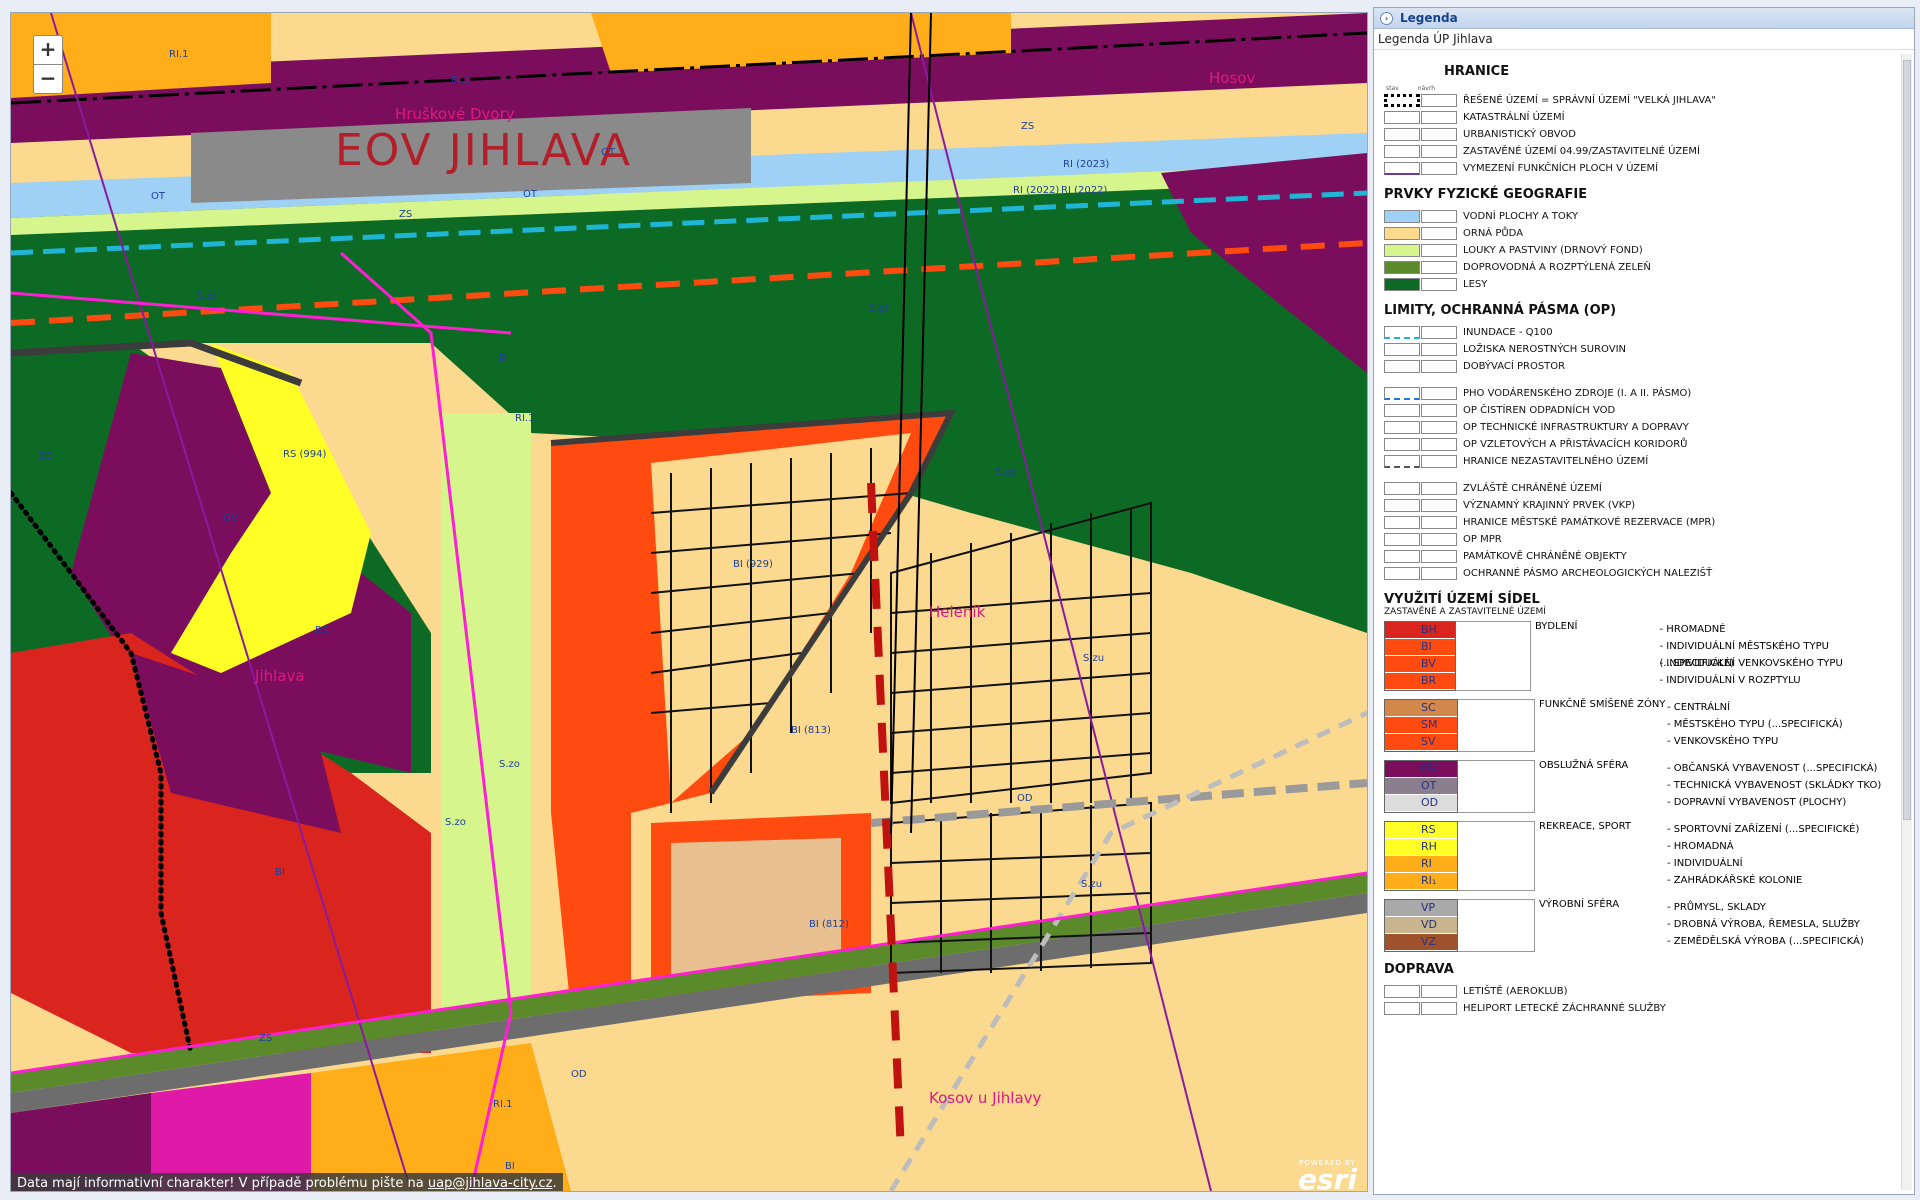 This screenshot has height=1200, width=1920. I want to click on legend-scrollbar, so click(1906, 622).